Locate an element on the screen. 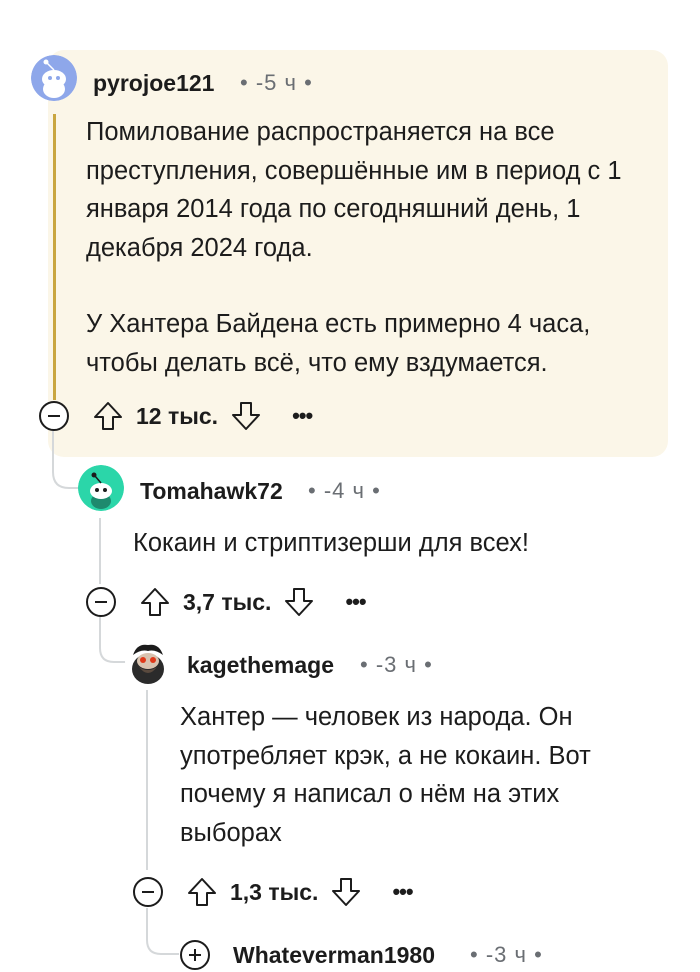  expand-button is located at coordinates (195, 955).